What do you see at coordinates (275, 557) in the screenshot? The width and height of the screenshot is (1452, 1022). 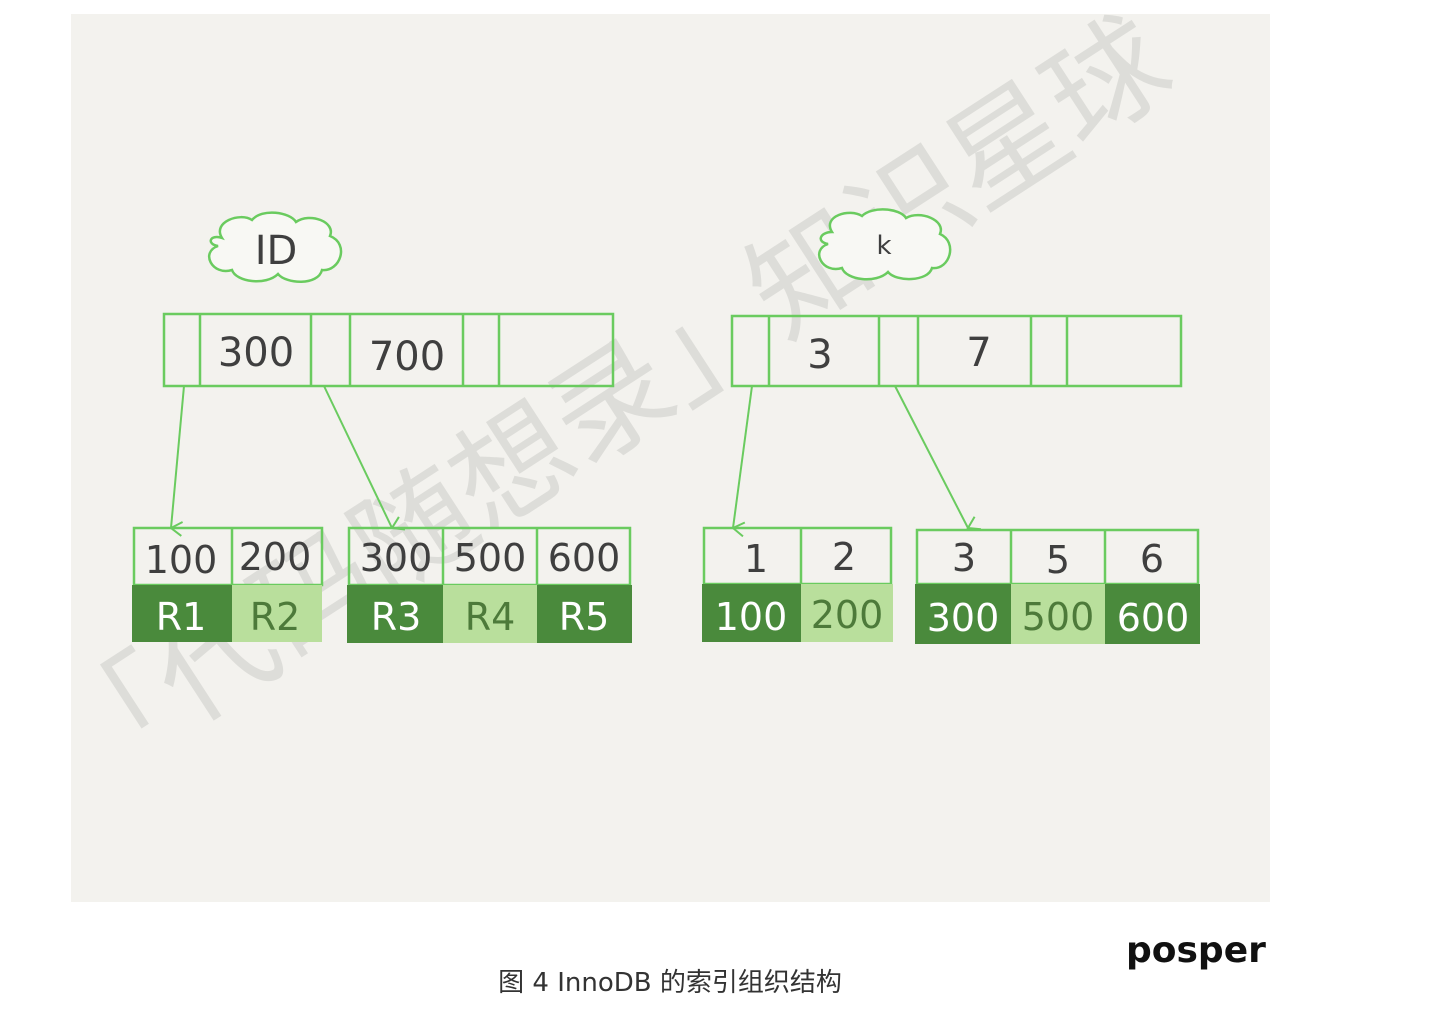 I see `primary-leaf-key: 200` at bounding box center [275, 557].